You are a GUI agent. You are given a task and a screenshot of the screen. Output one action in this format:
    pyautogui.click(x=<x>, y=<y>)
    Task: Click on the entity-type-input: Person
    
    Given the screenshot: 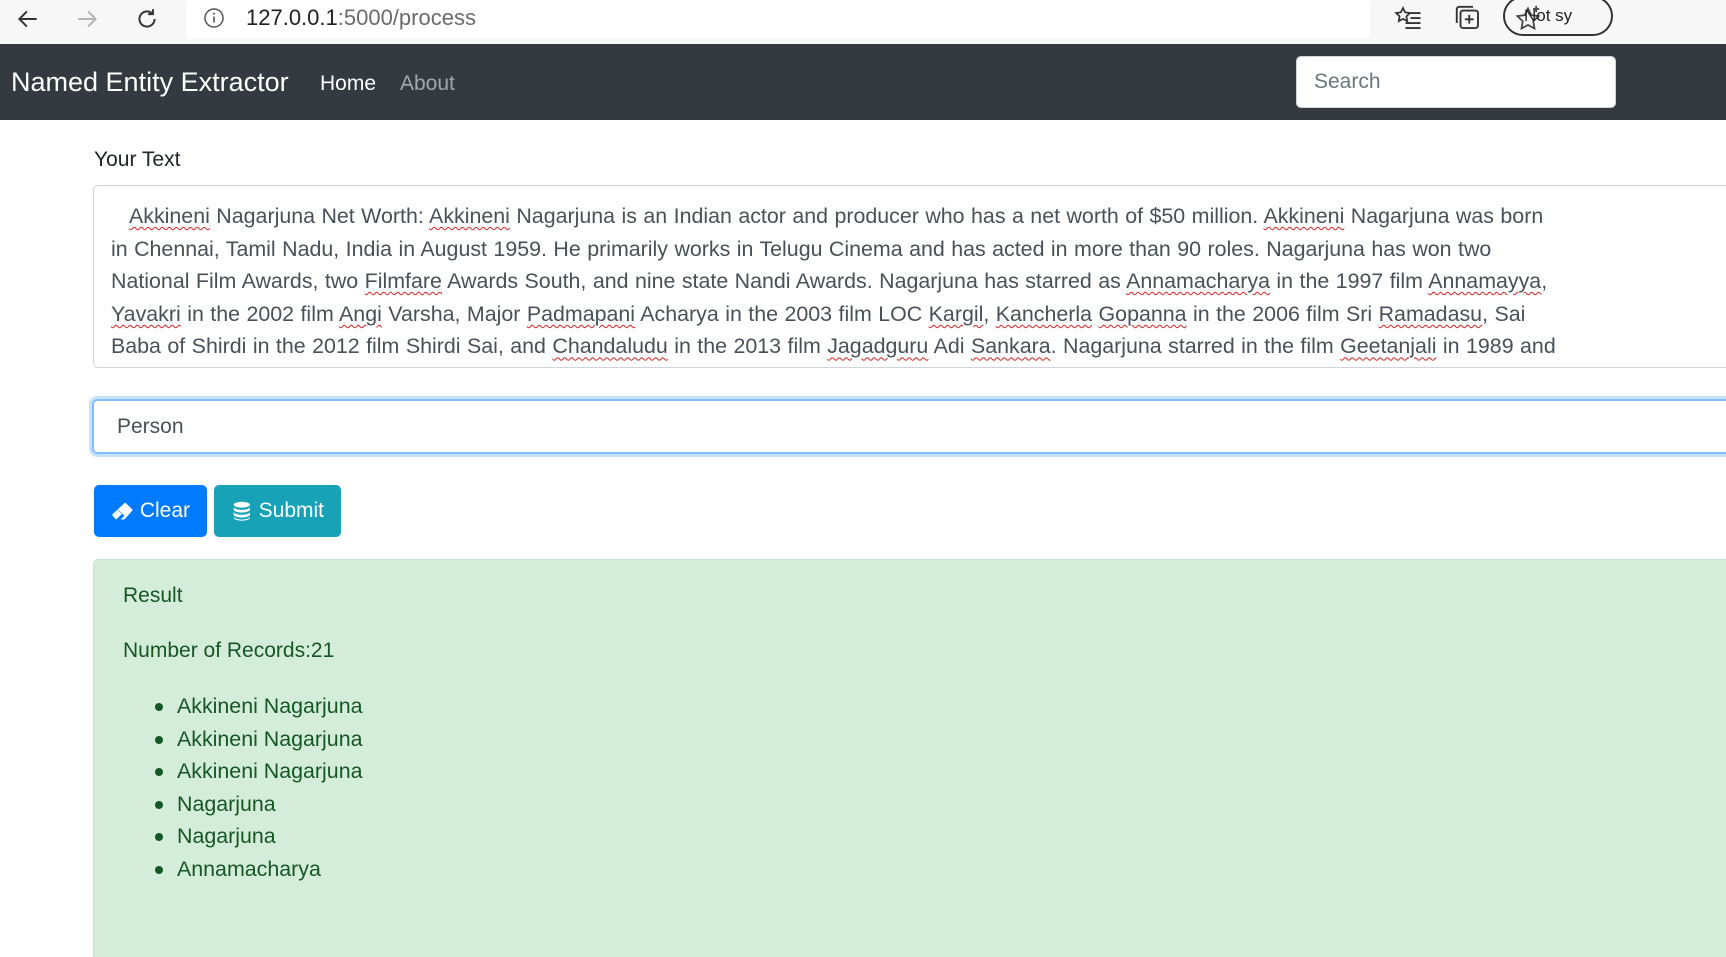 What is the action you would take?
    pyautogui.click(x=909, y=426)
    